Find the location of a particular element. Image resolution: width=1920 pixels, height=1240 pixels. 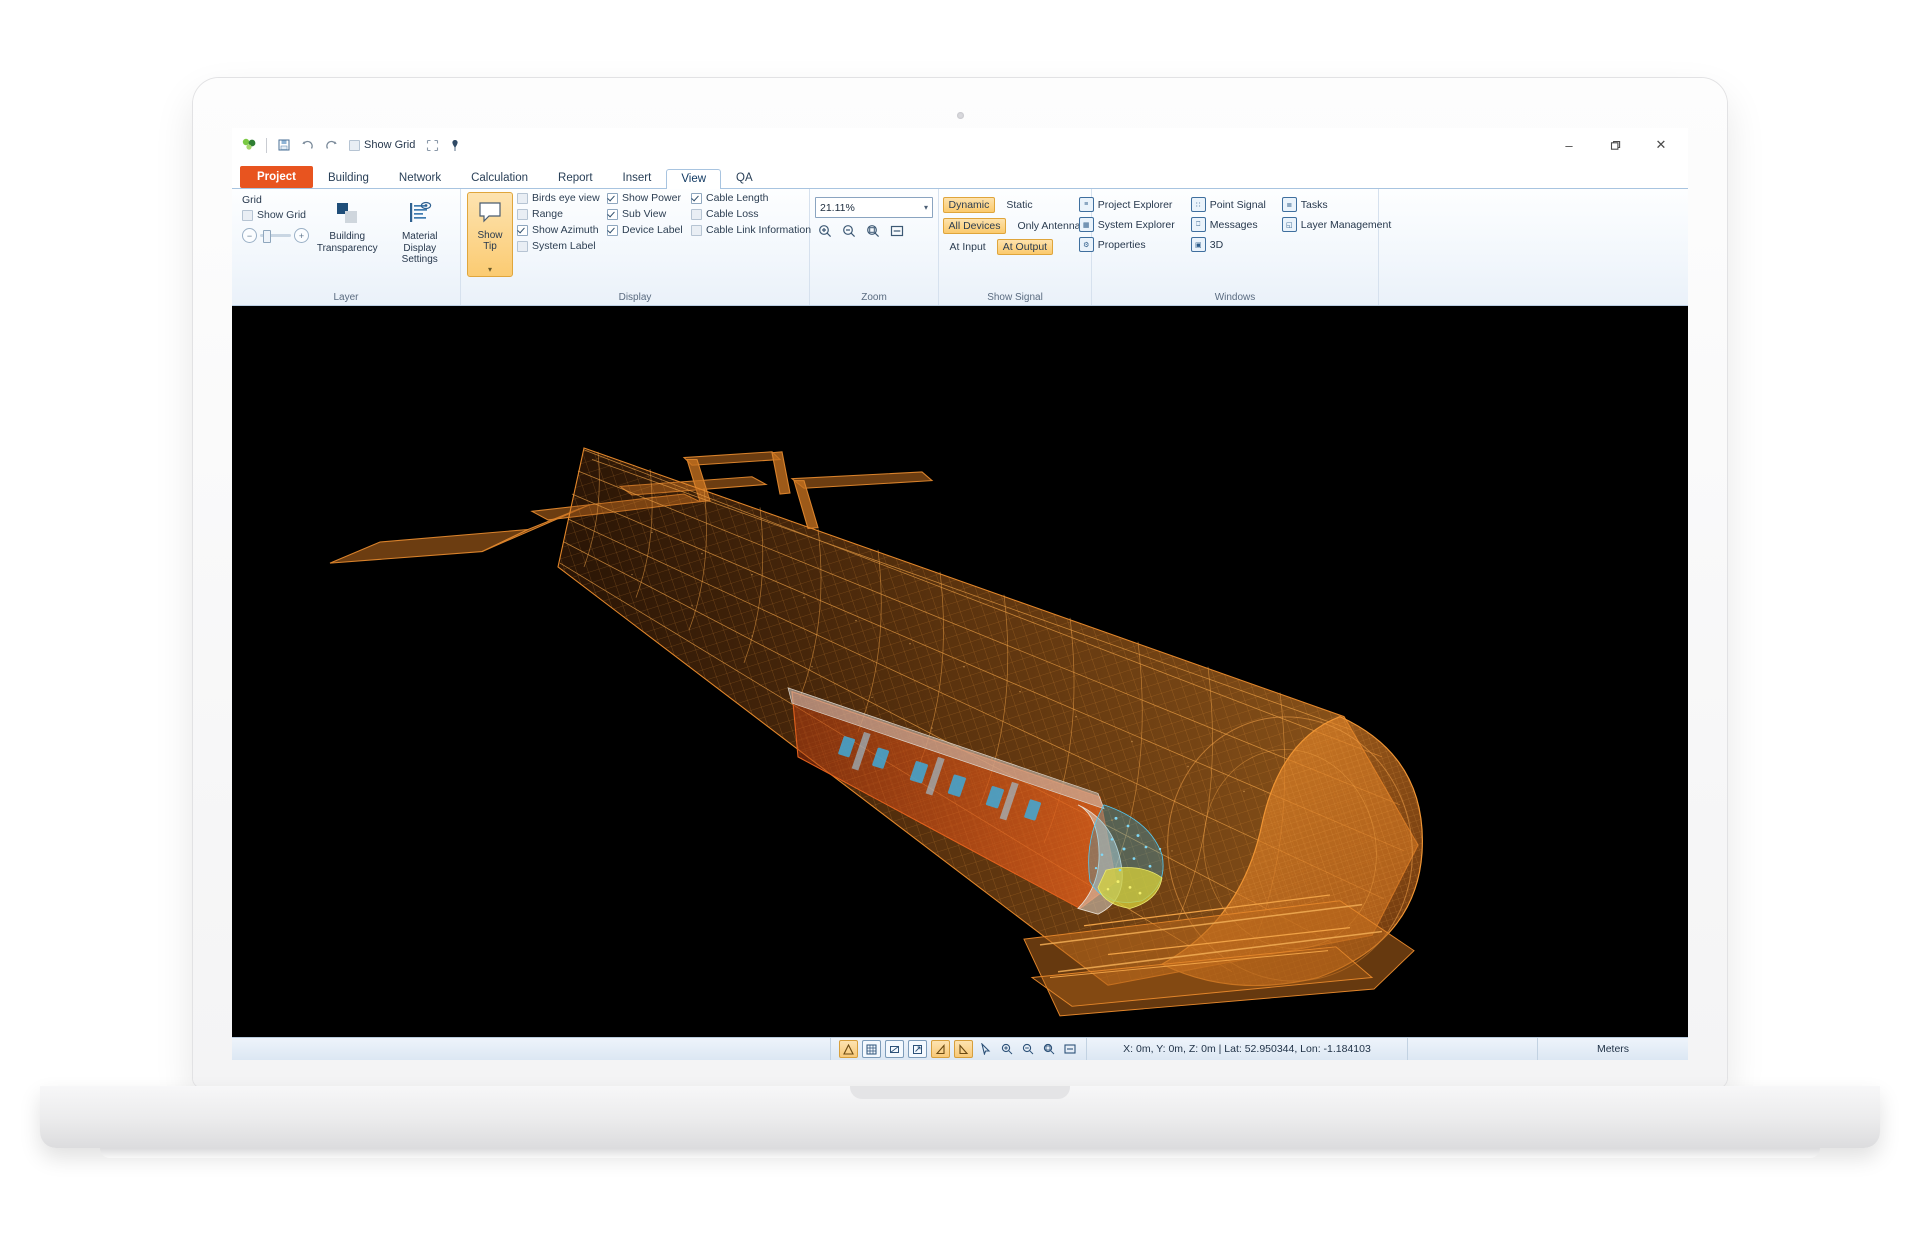

material-display-settings-icon is located at coordinates (420, 213).